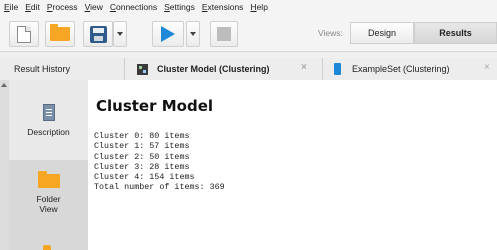  I want to click on menu-settings-label: ettings, so click(182, 7).